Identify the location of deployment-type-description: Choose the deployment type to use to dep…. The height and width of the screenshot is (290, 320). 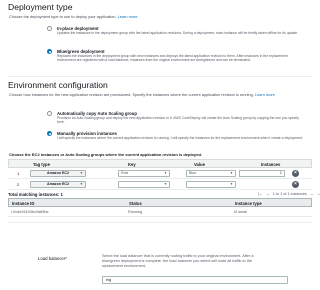
(73, 16).